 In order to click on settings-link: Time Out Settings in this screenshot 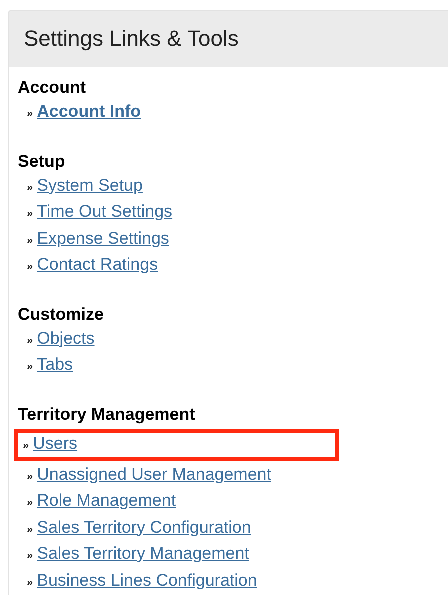, I will do `click(105, 212)`.